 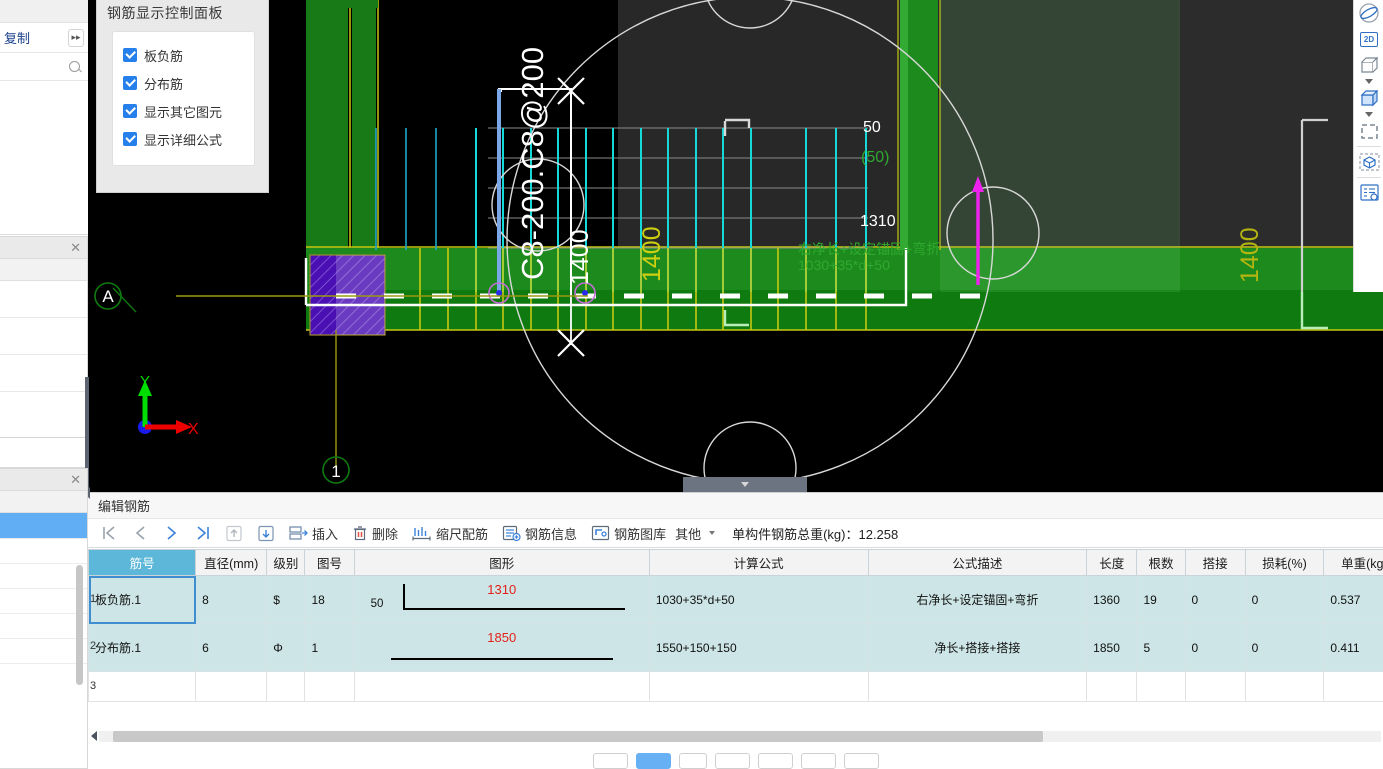 What do you see at coordinates (76, 37) in the screenshot?
I see `expand-right-icon: ▸▸` at bounding box center [76, 37].